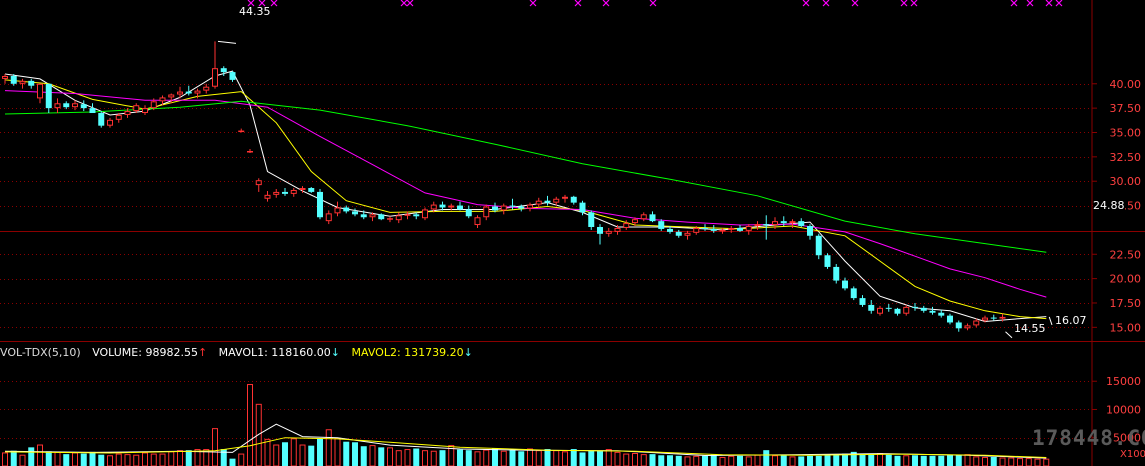  I want to click on indicator-name: VOL-TDX(5,10), so click(40, 352).